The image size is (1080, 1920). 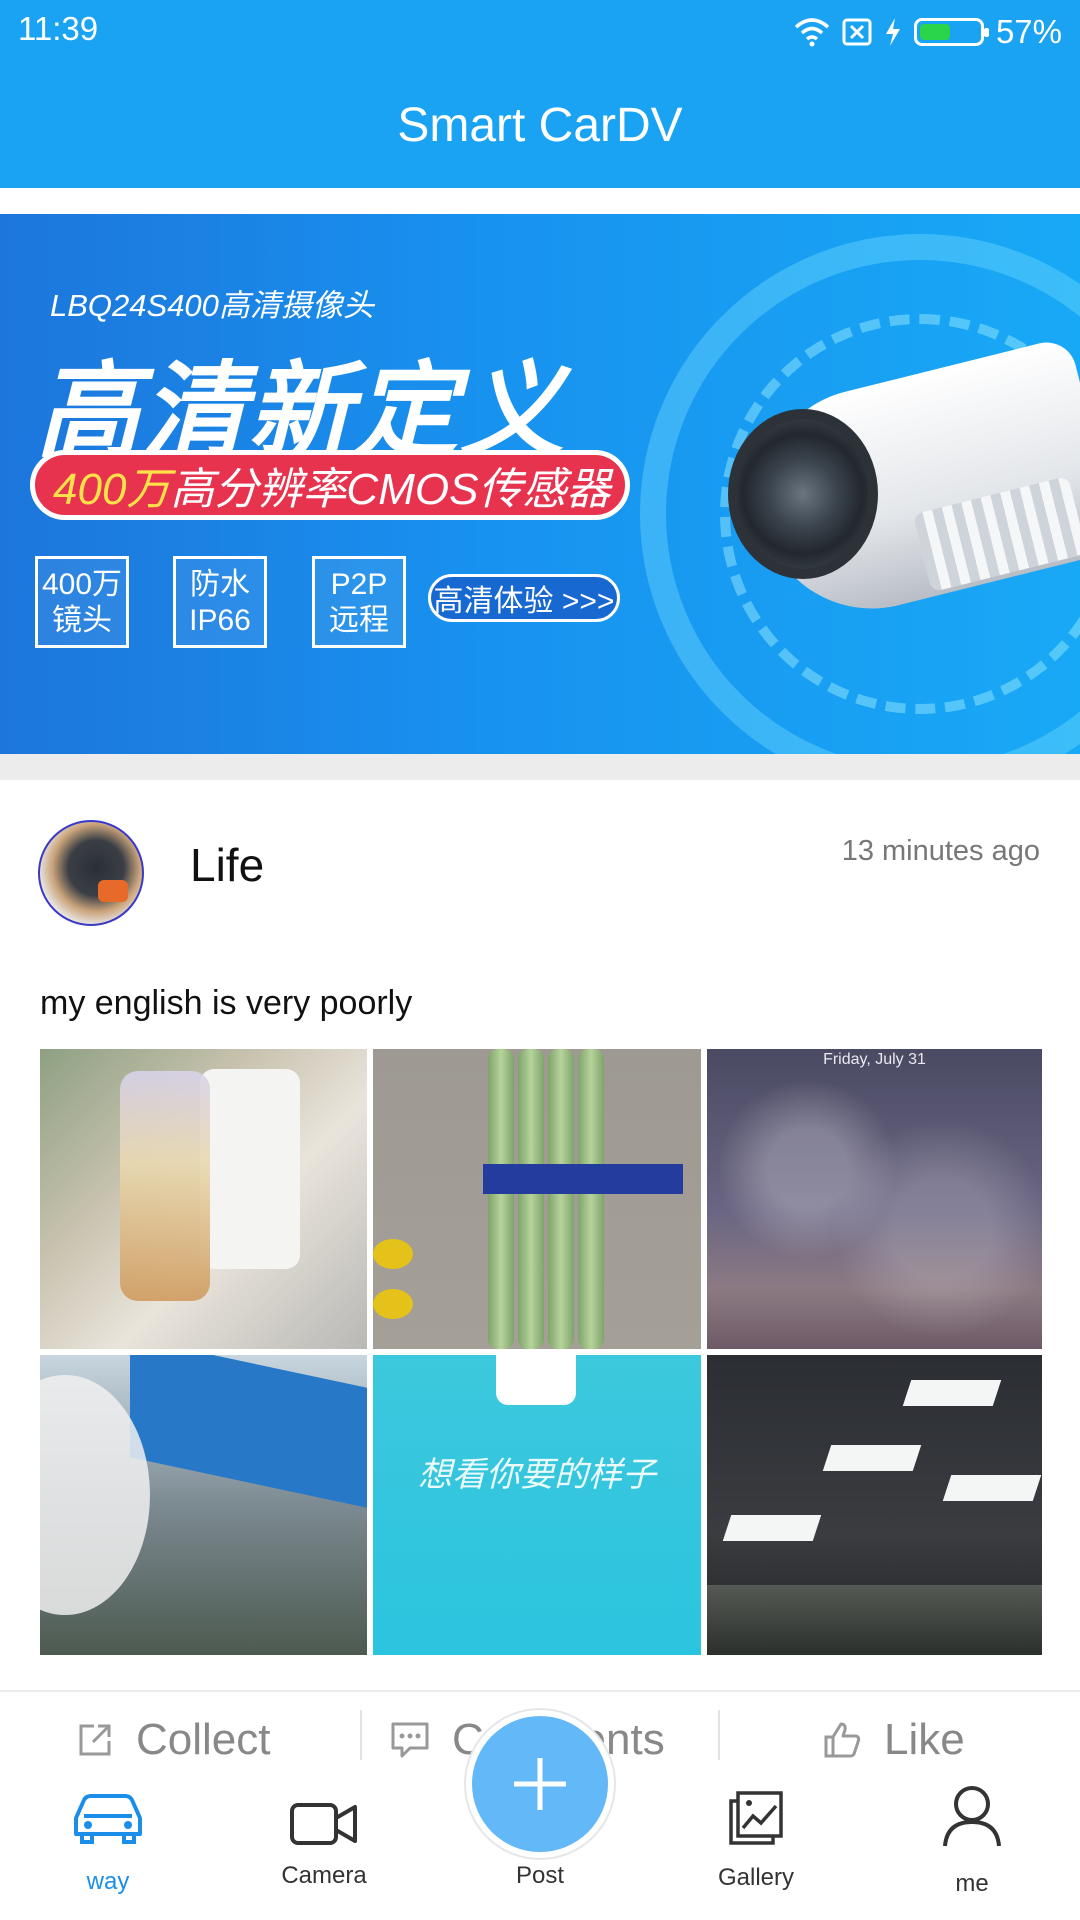 I want to click on photo-thumbnail: 想看你要的样子, so click(x=537, y=1505).